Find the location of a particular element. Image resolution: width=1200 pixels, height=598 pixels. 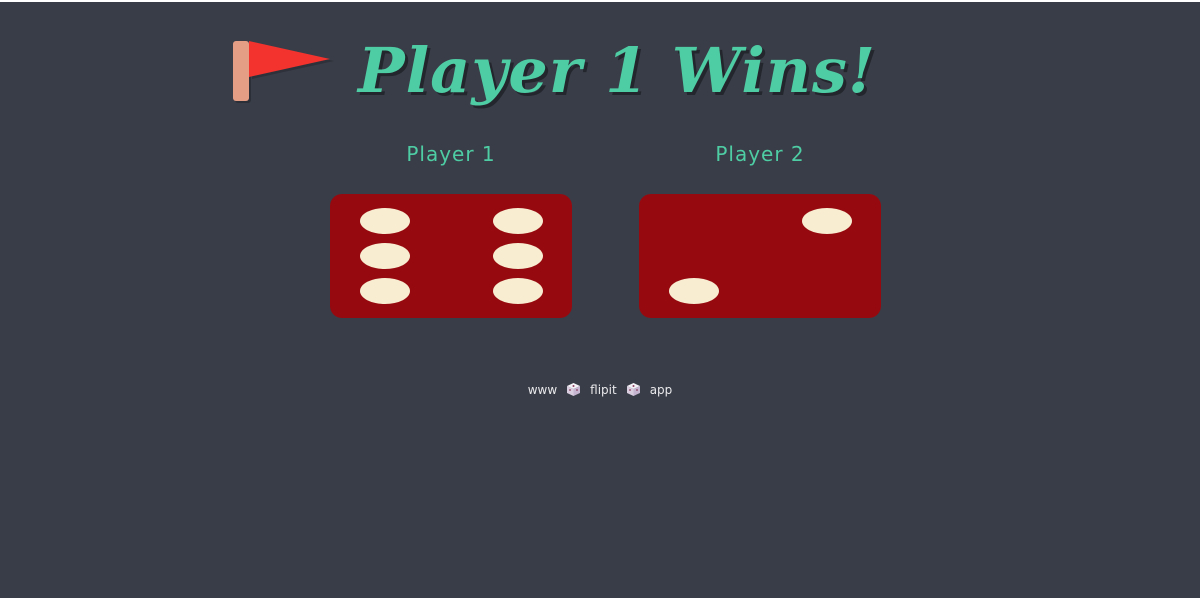

winner-title: Player 1 Wins! is located at coordinates (617, 70).